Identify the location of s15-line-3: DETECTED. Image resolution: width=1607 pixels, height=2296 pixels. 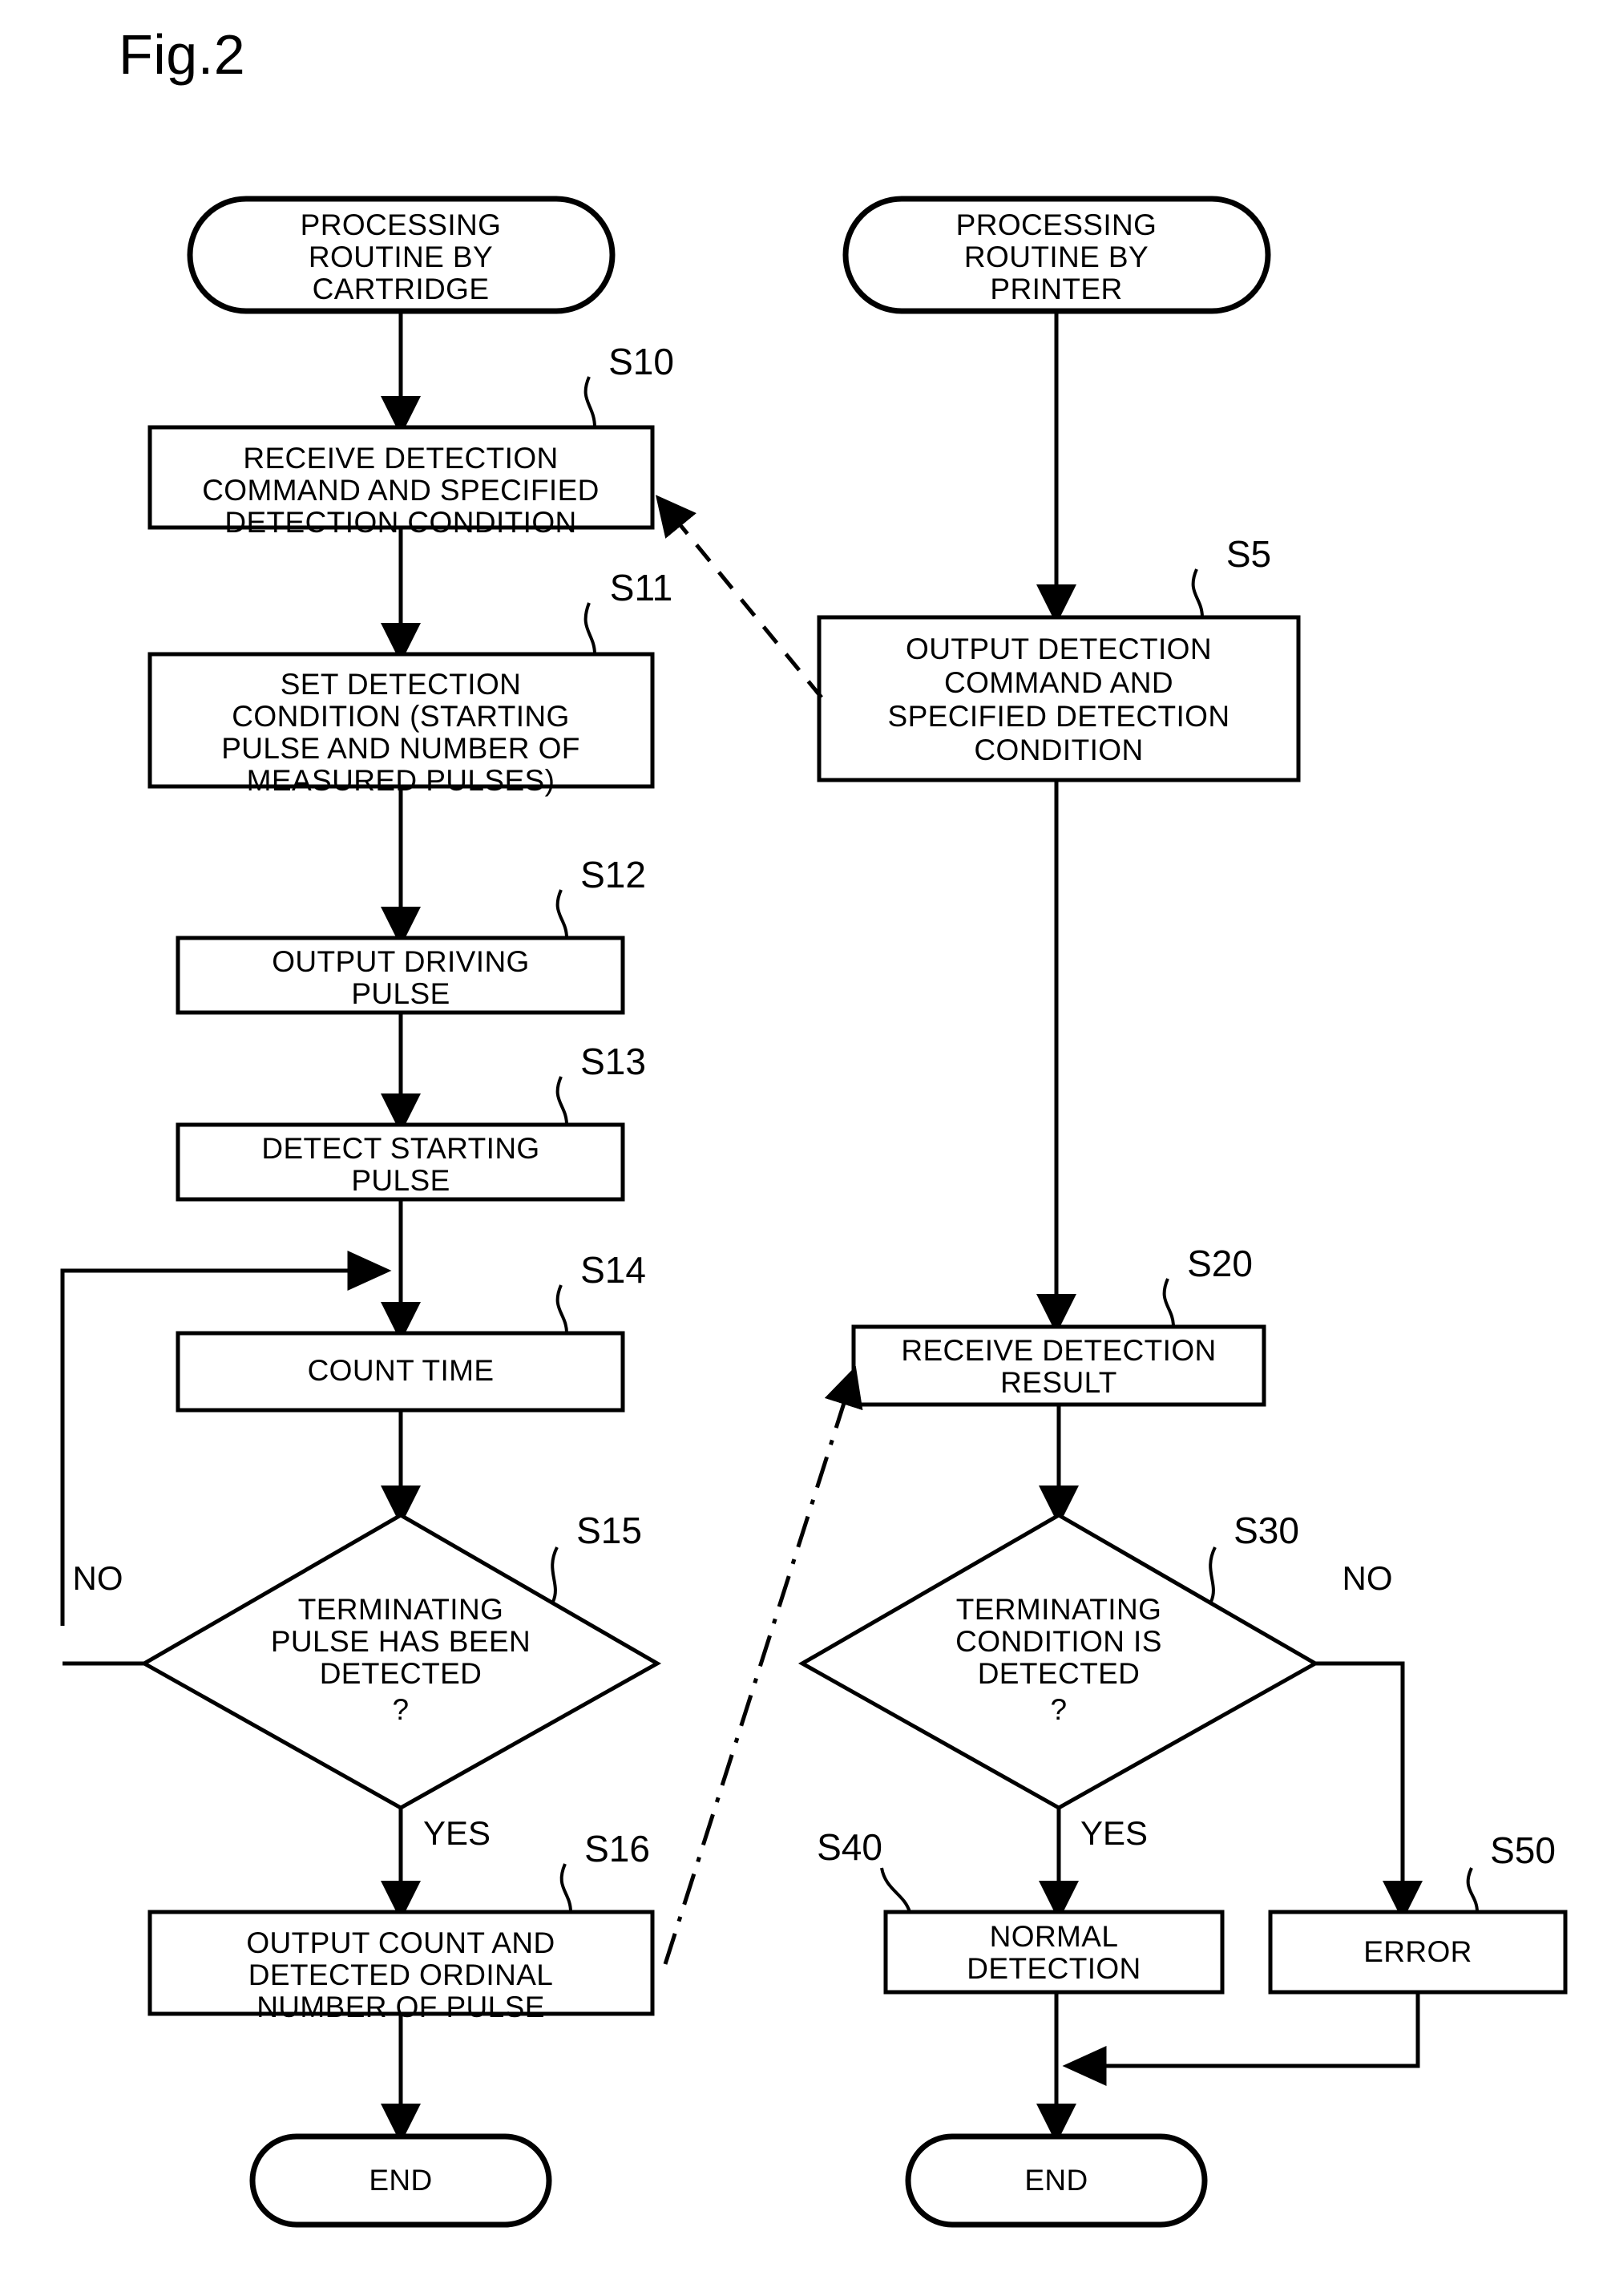
(401, 1673).